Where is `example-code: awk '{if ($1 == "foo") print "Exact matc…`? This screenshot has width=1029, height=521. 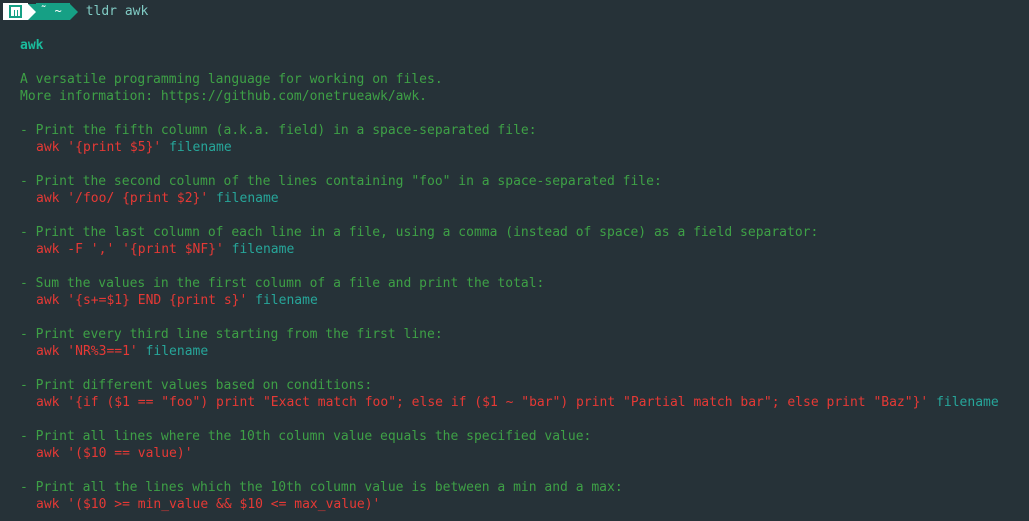 example-code: awk '{if ($1 == "foo") print "Exact matc… is located at coordinates (482, 402).